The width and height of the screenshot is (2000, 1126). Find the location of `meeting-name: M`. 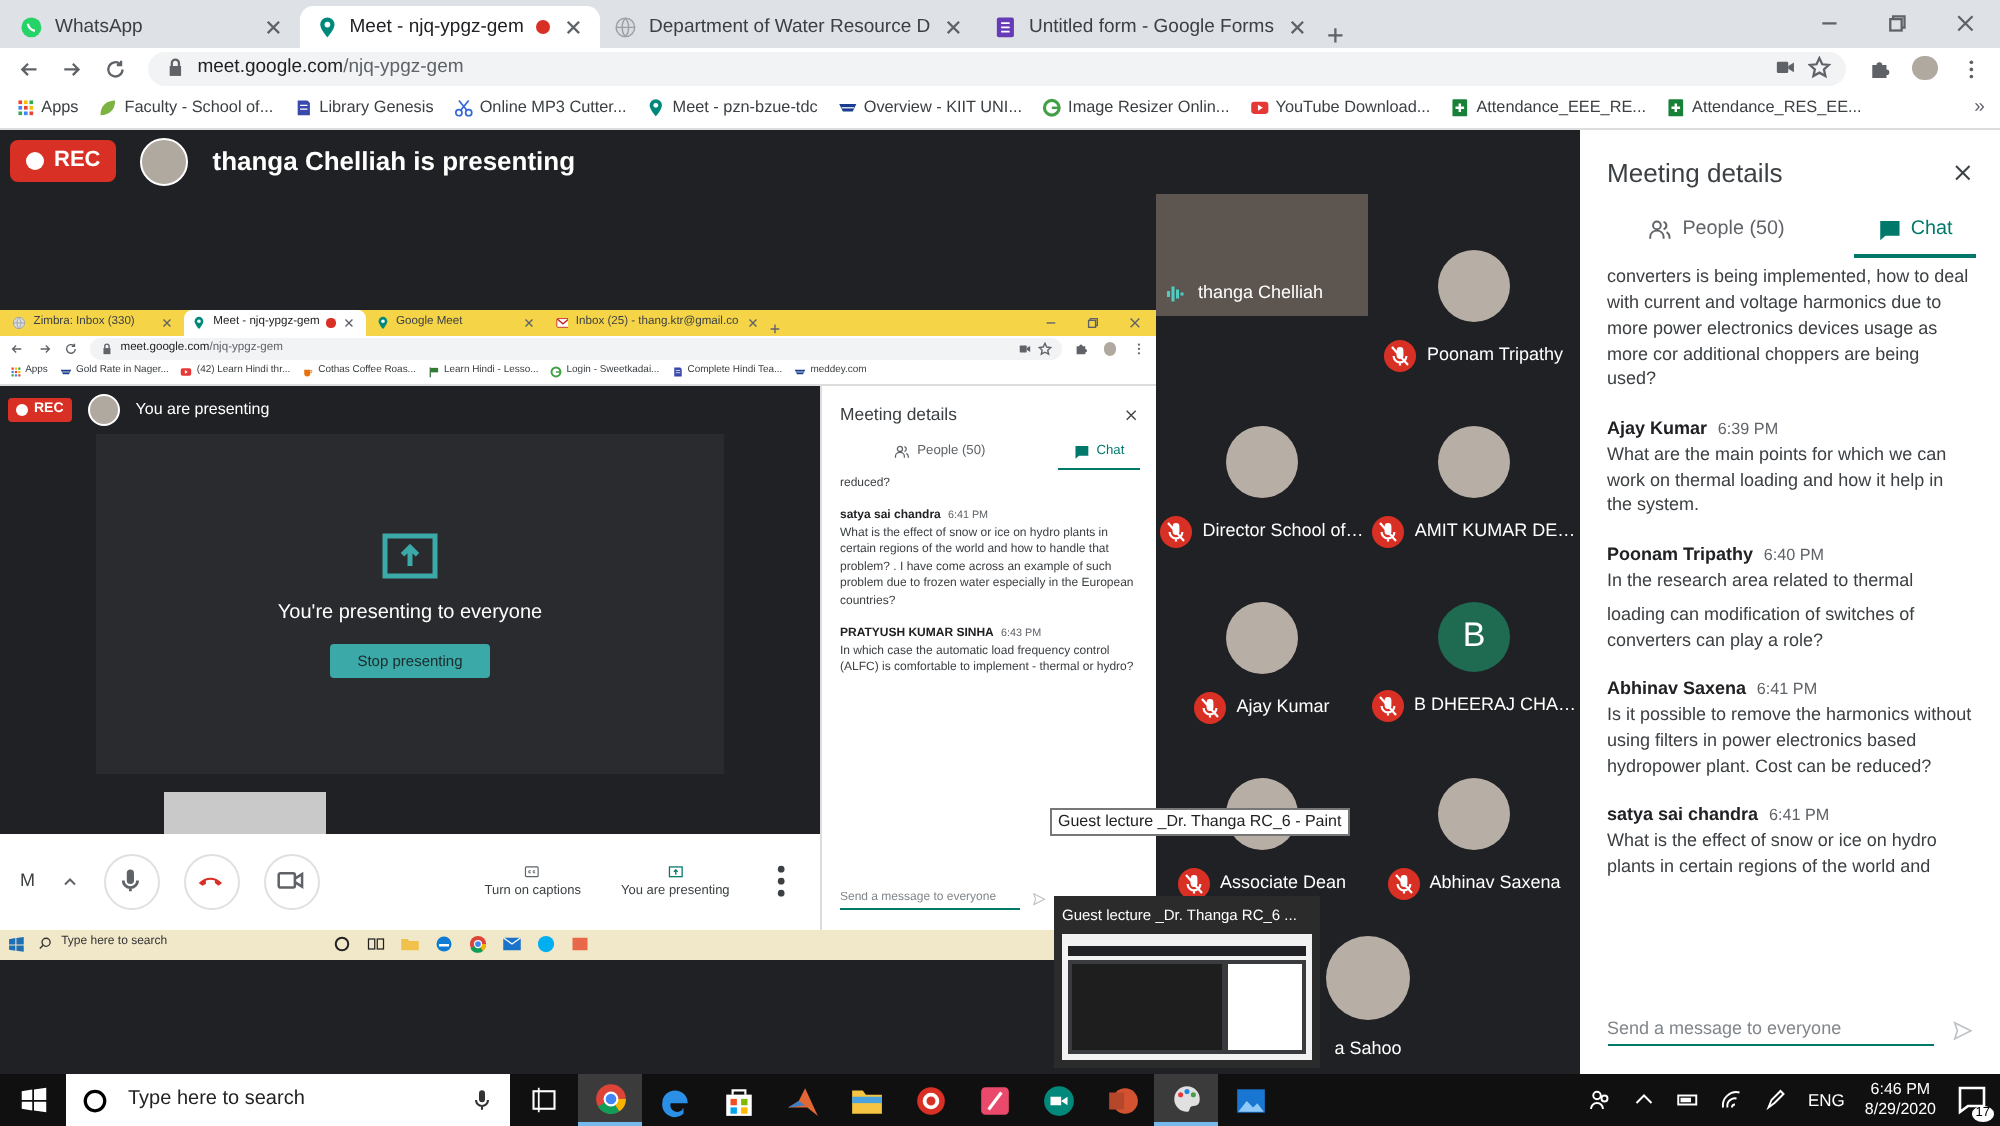

meeting-name: M is located at coordinates (27, 881).